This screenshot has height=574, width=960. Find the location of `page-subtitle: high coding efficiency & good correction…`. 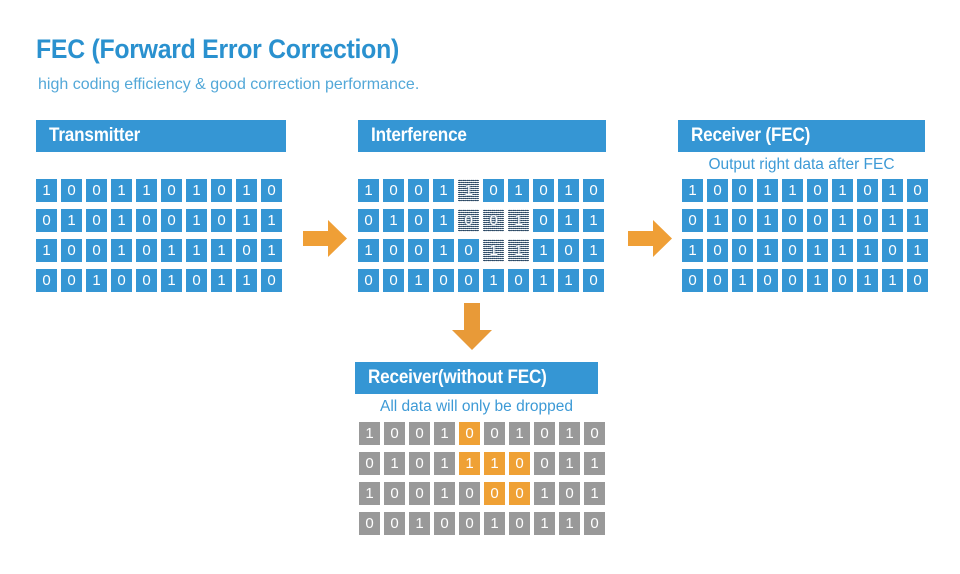

page-subtitle: high coding efficiency & good correction… is located at coordinates (229, 84).